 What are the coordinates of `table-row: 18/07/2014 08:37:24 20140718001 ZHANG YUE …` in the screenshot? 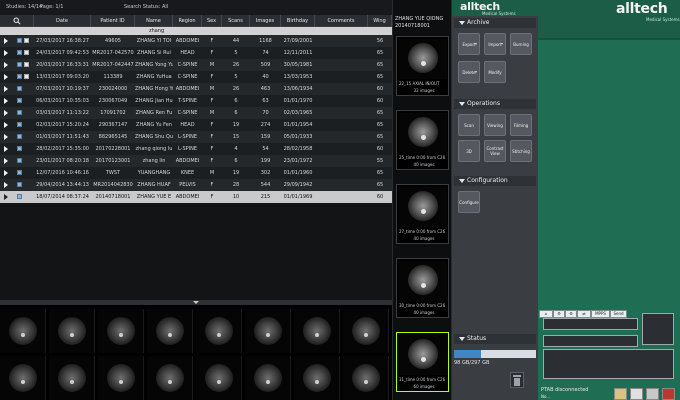 It's located at (196, 197).